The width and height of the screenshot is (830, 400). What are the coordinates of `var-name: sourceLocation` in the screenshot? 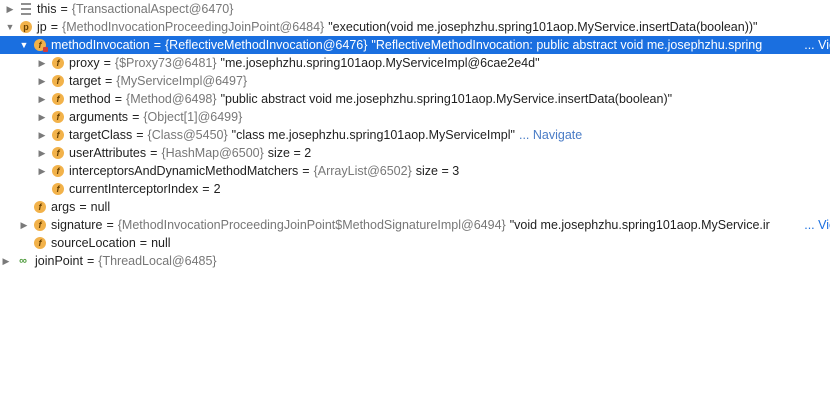 It's located at (93, 243).